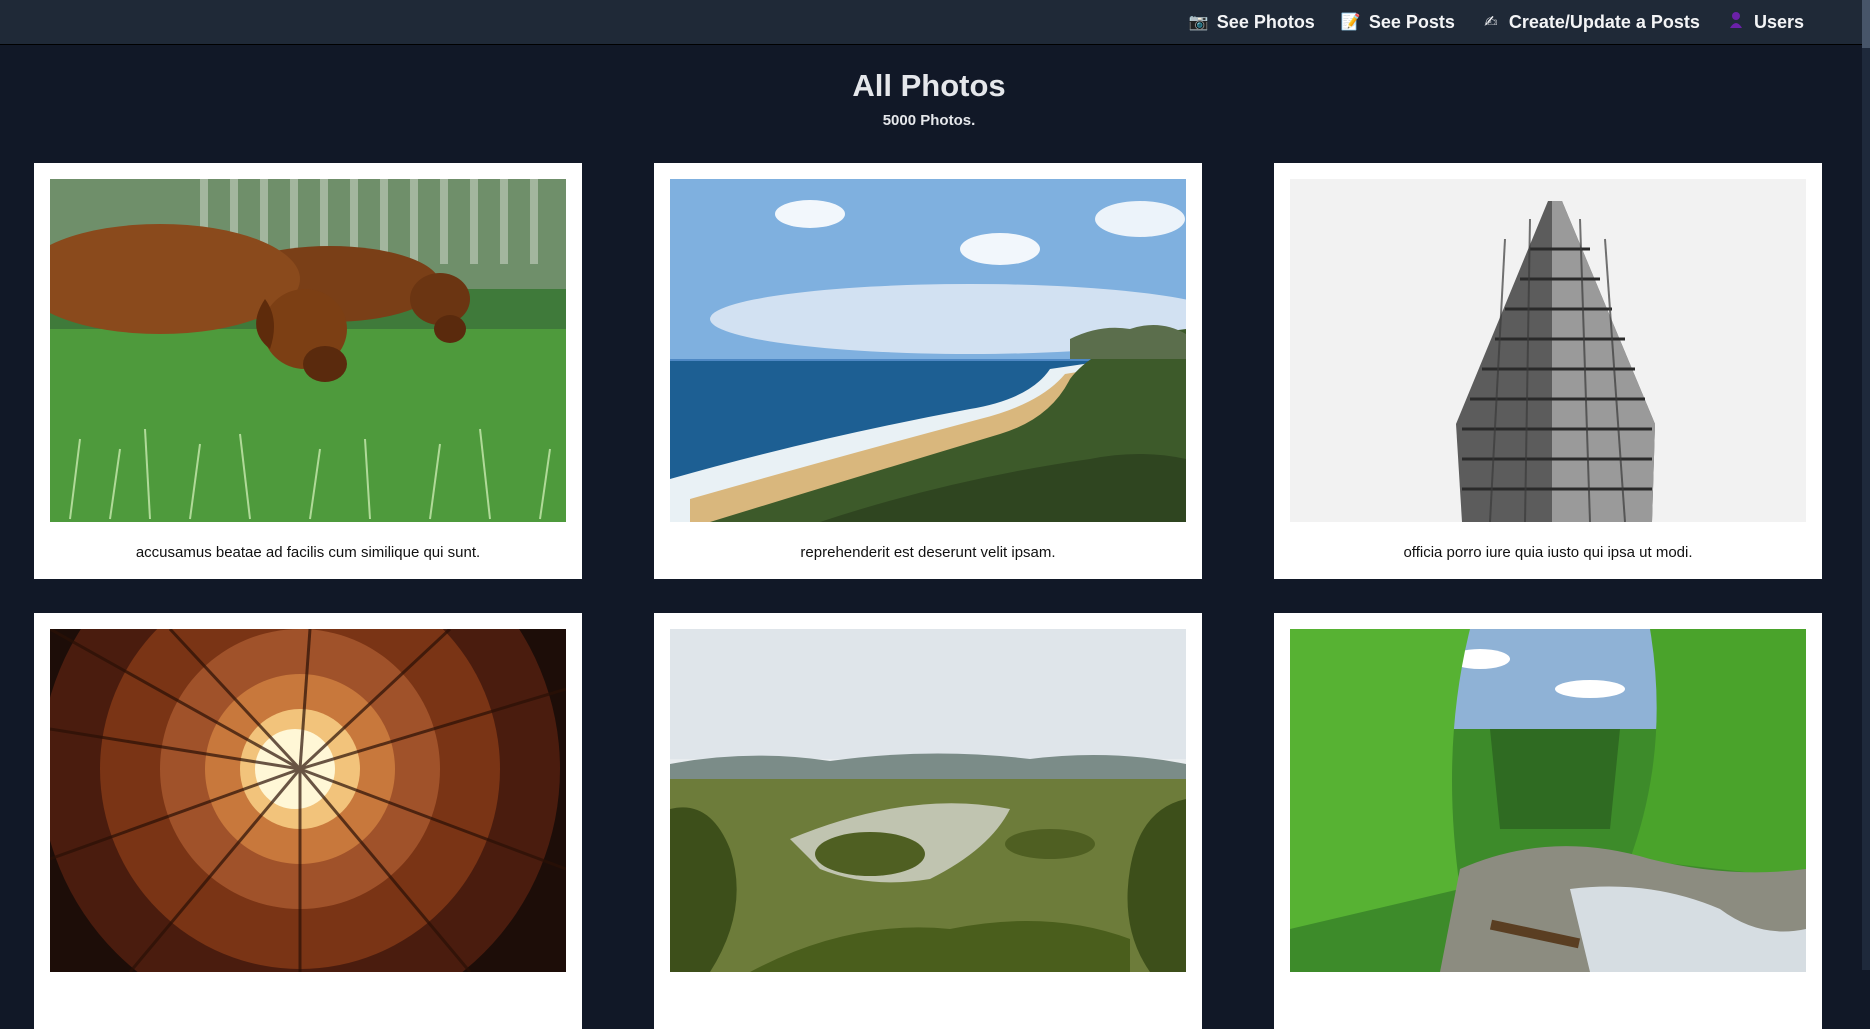 The image size is (1870, 1029). I want to click on nav-label: Users, so click(1778, 21).